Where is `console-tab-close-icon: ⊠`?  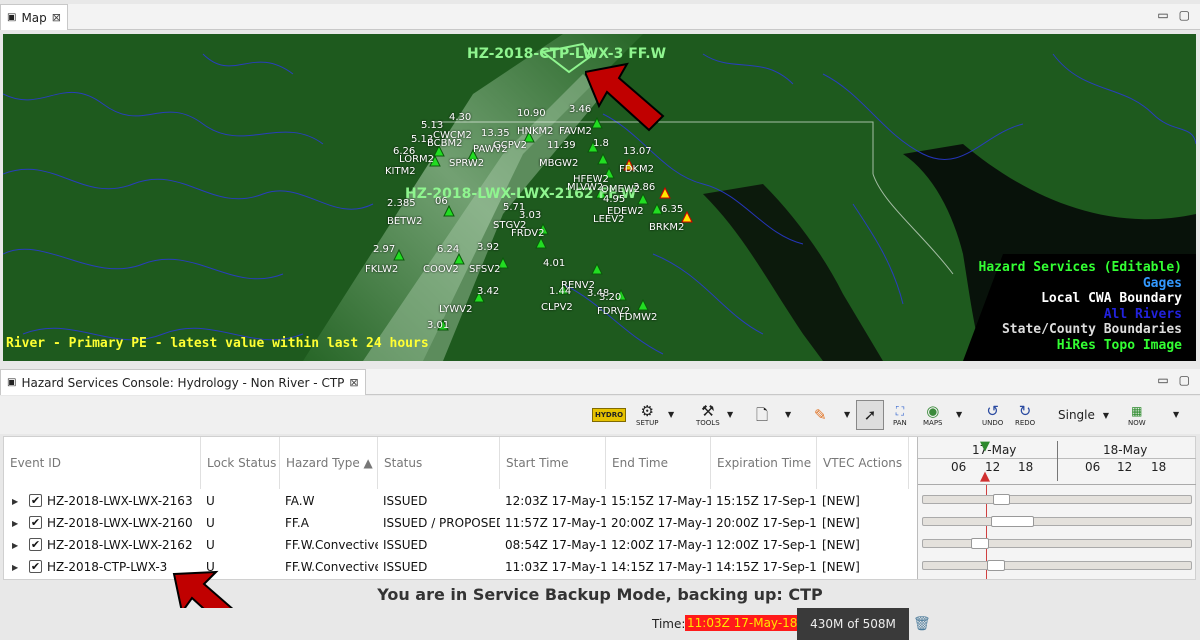
console-tab-close-icon: ⊠ is located at coordinates (353, 382).